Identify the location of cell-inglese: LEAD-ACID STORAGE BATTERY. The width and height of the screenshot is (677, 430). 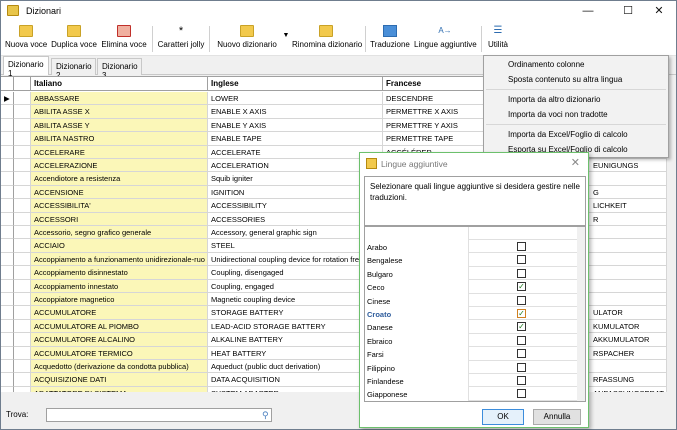
(295, 326).